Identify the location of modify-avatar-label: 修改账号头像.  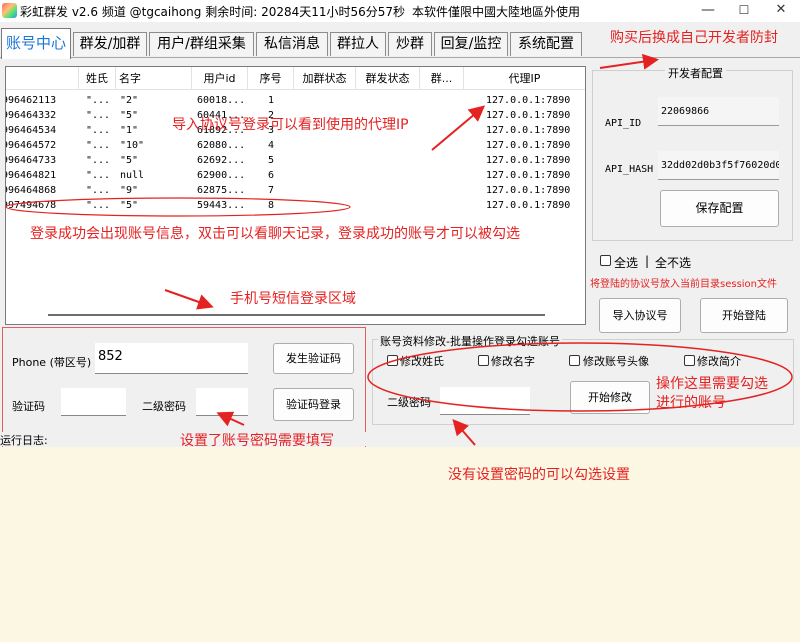
(616, 361).